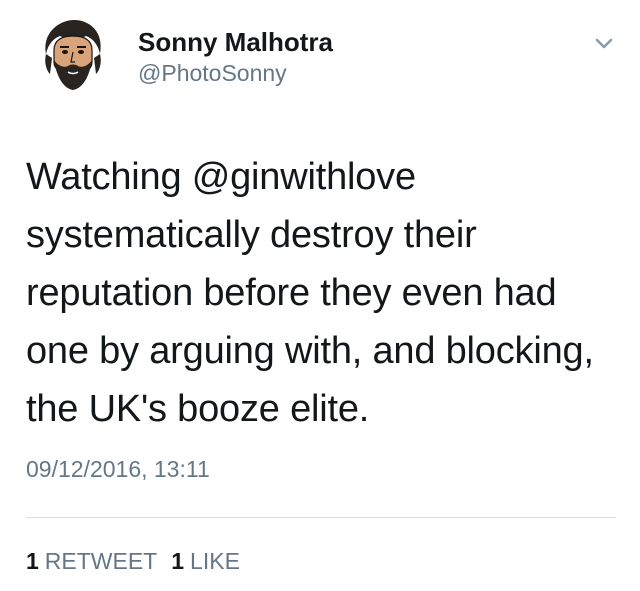  What do you see at coordinates (215, 561) in the screenshot?
I see `likes-label: LIKE` at bounding box center [215, 561].